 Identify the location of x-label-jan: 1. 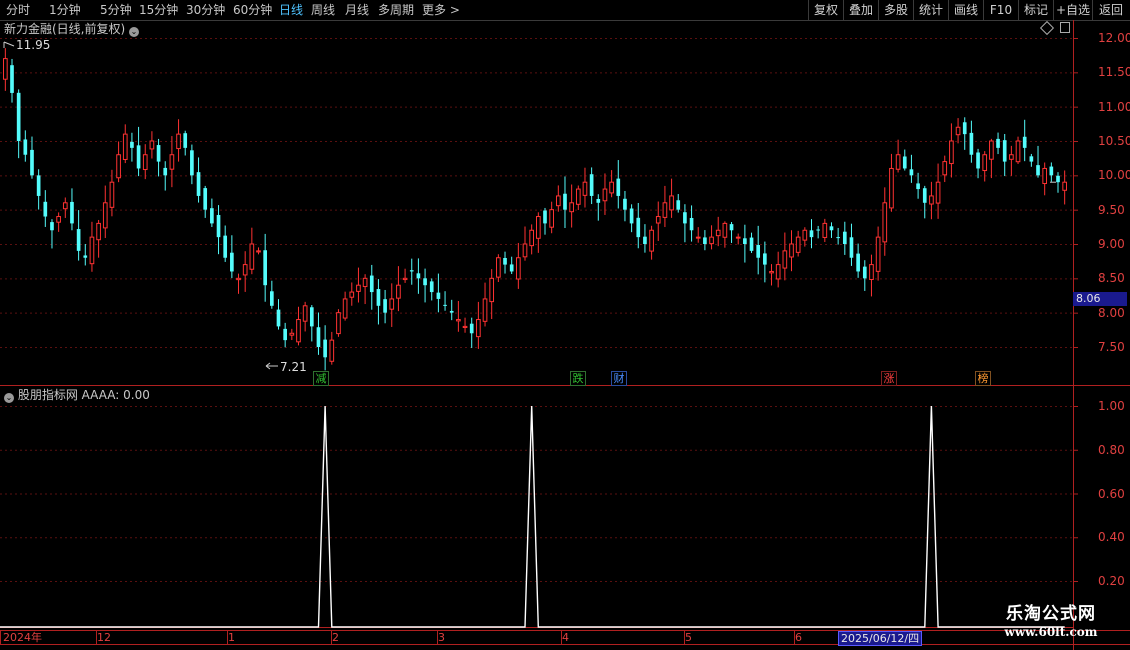
(231, 637).